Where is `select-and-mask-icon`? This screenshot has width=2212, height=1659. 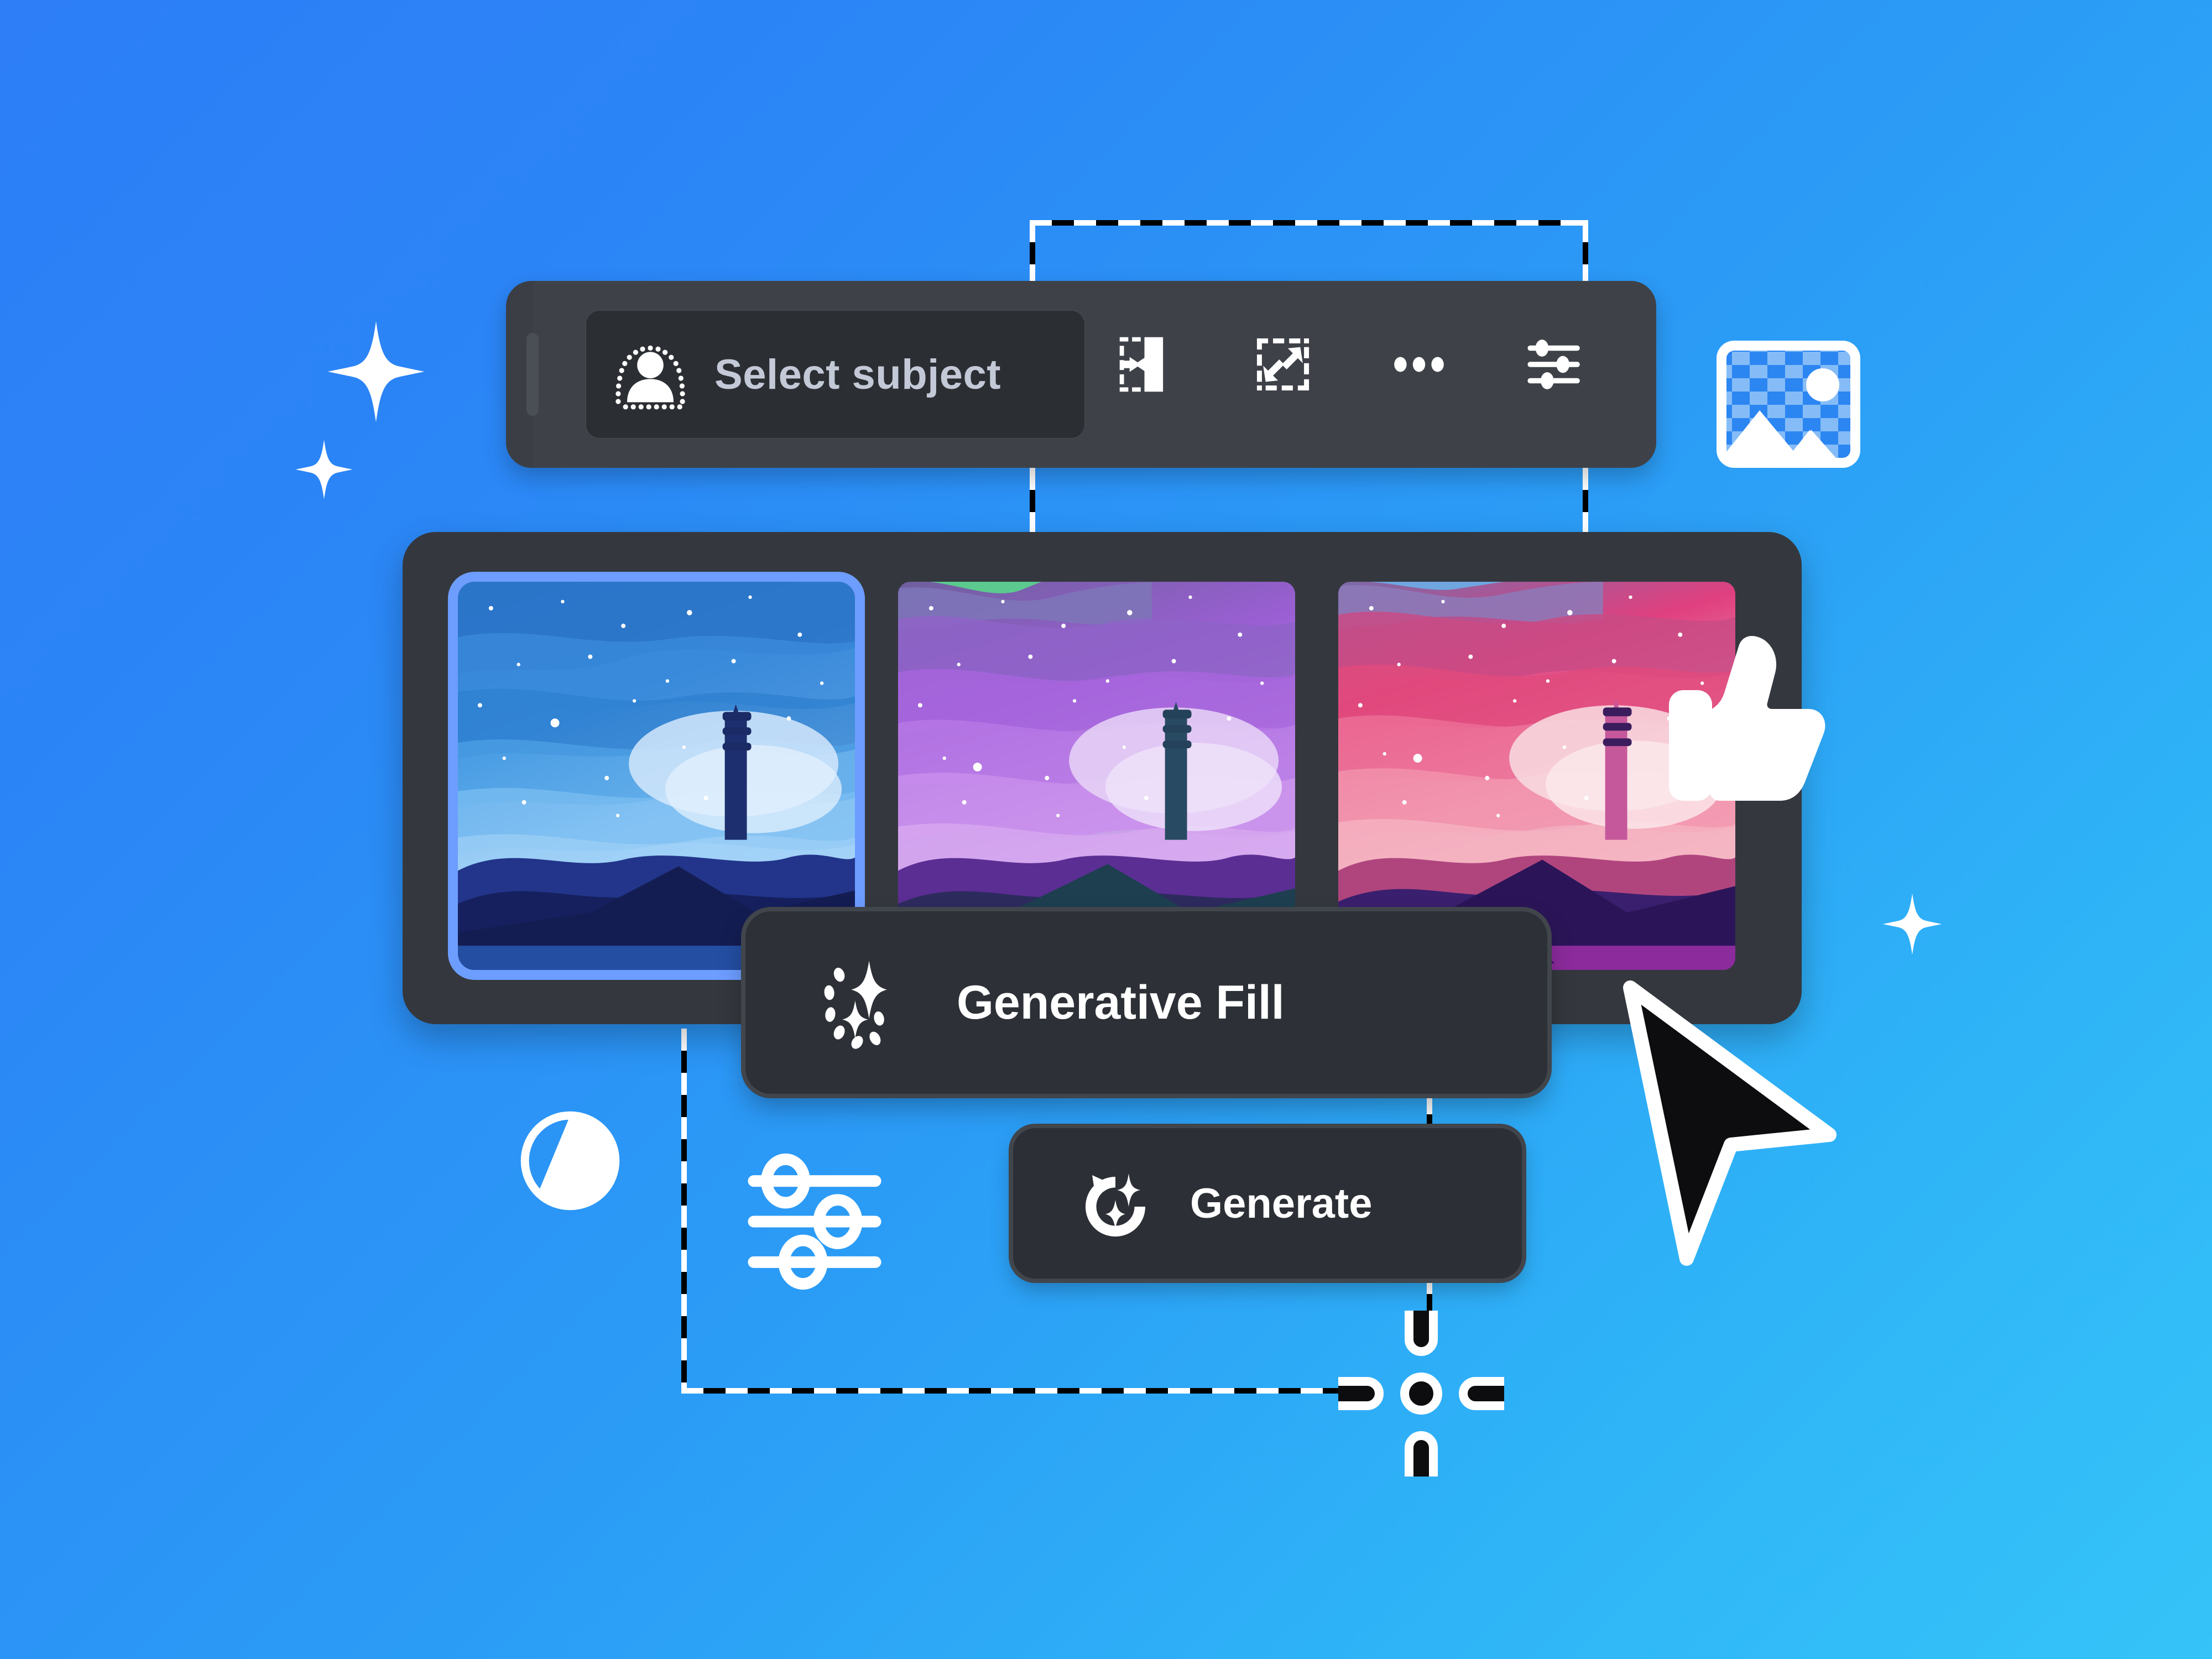 select-and-mask-icon is located at coordinates (1147, 364).